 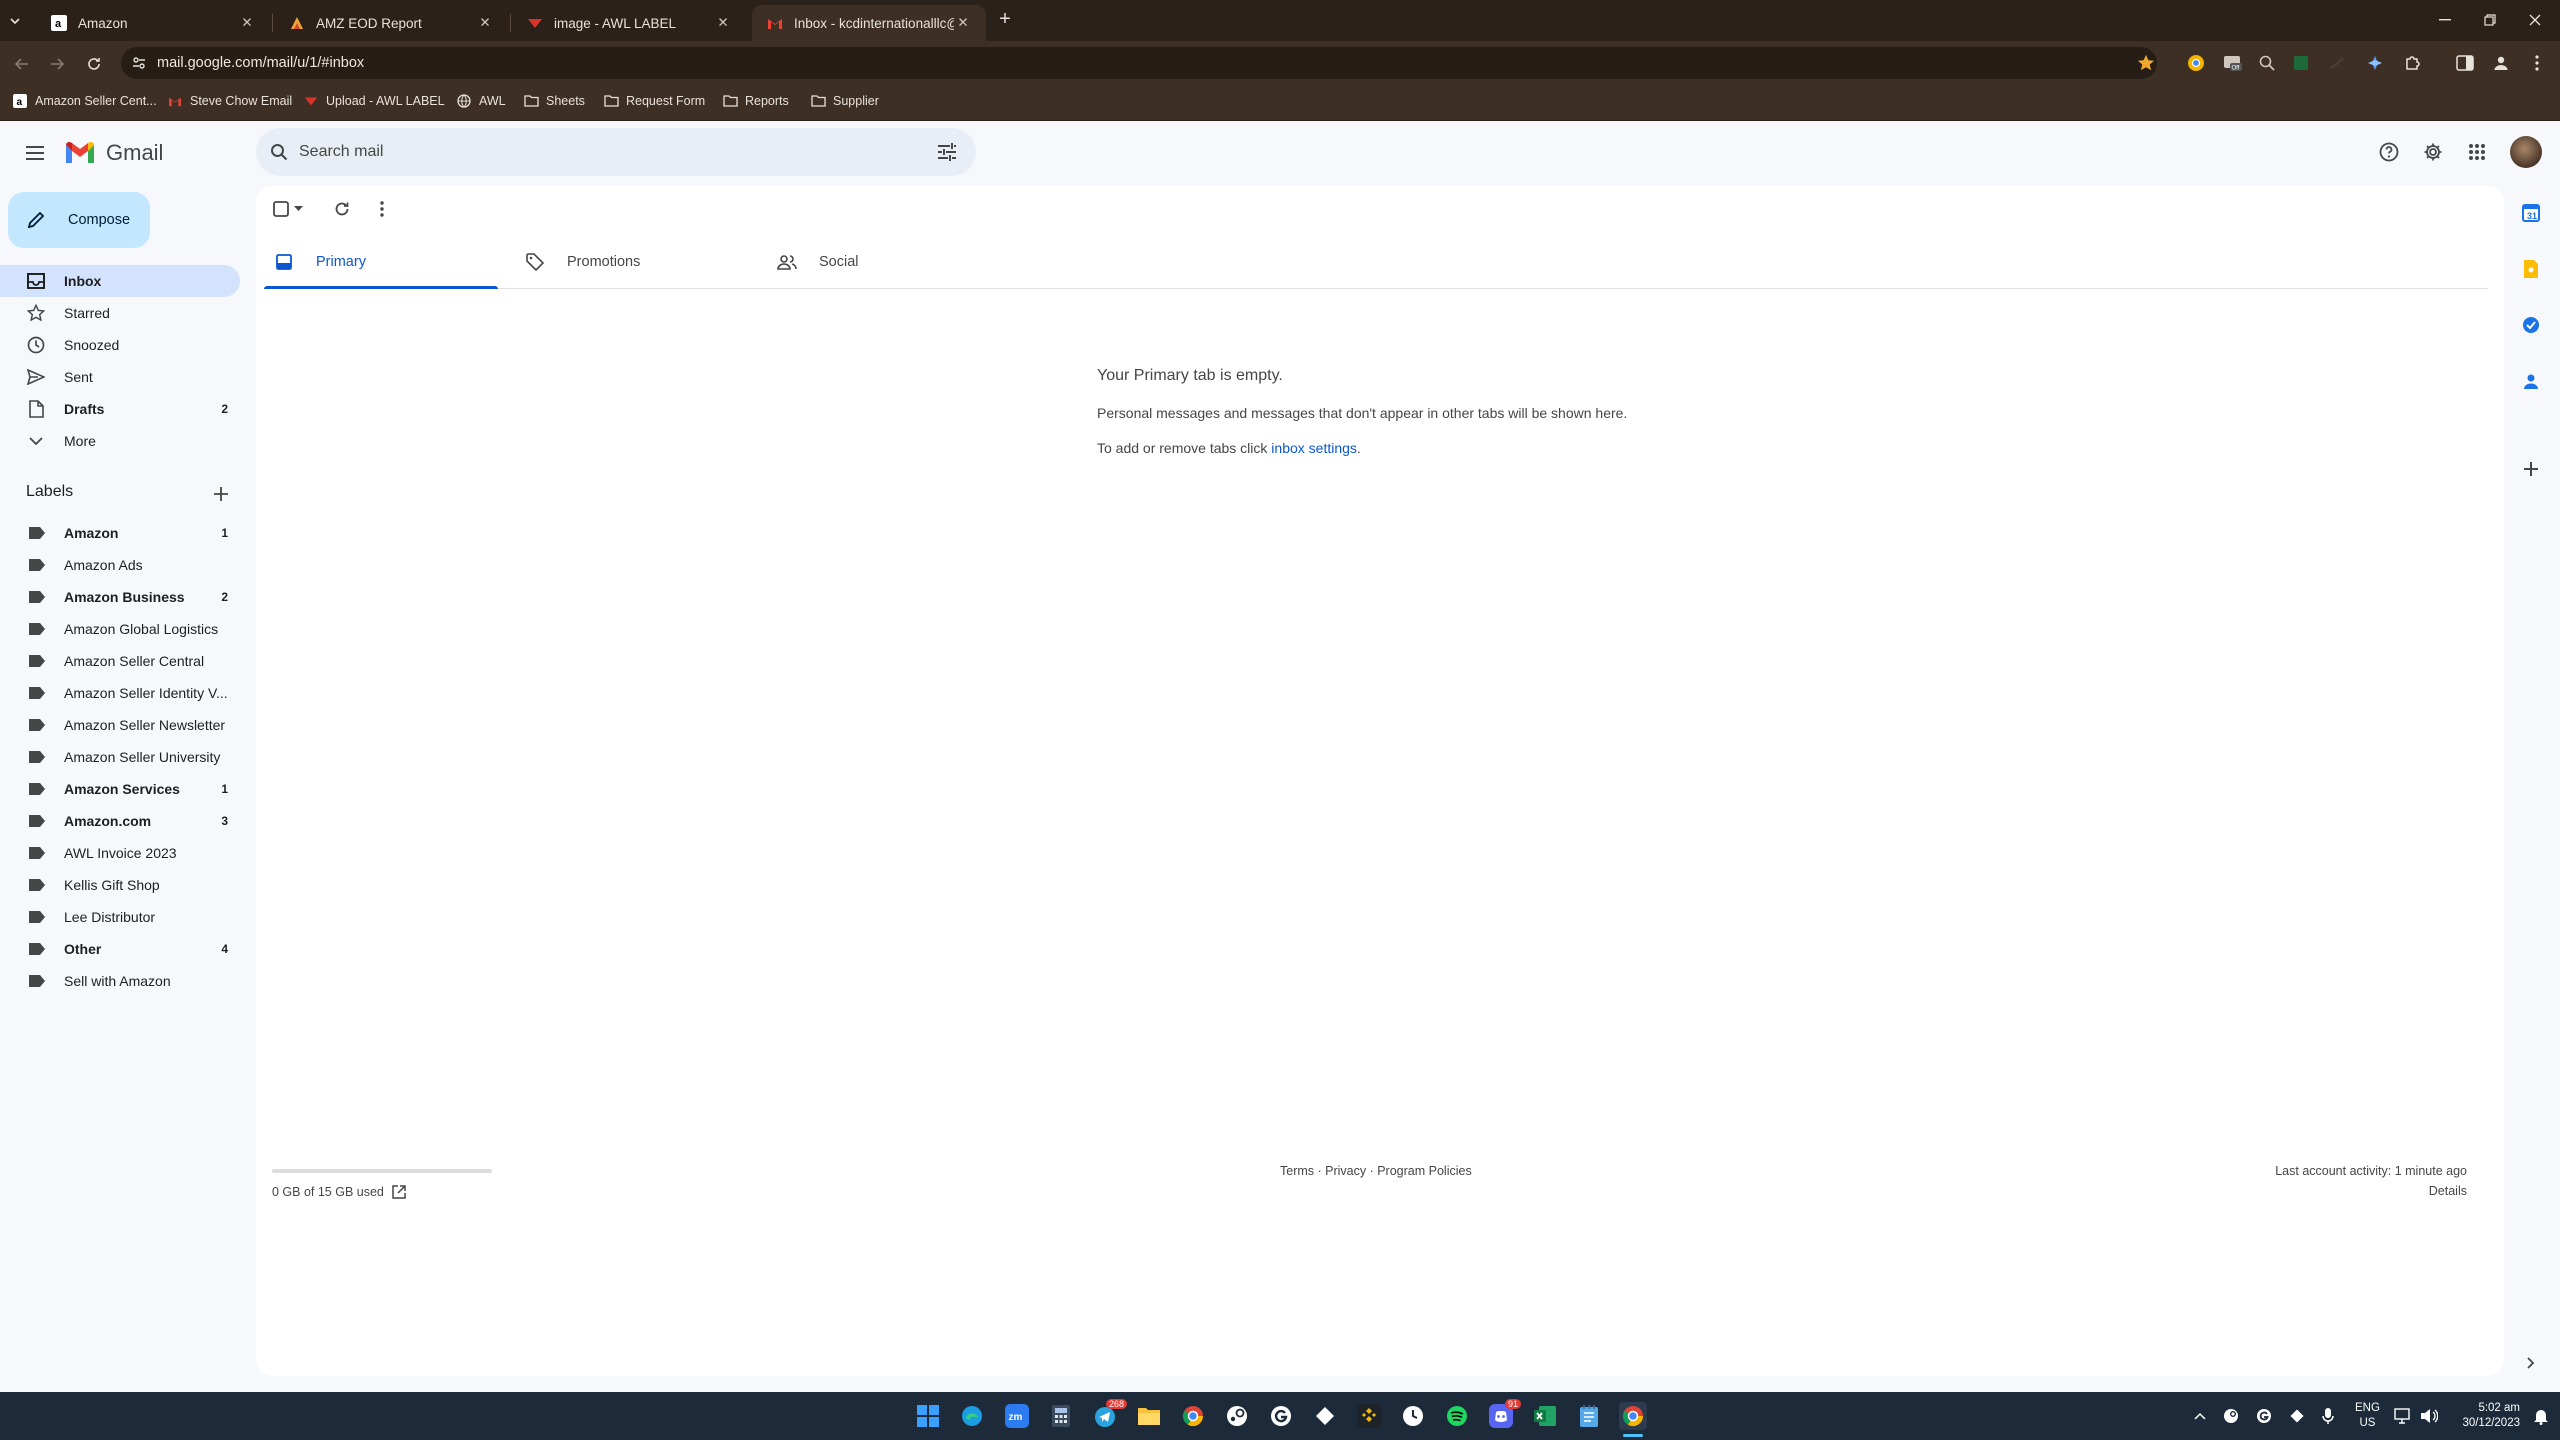 What do you see at coordinates (2200, 1416) in the screenshot?
I see `tray-chevron-up-icon` at bounding box center [2200, 1416].